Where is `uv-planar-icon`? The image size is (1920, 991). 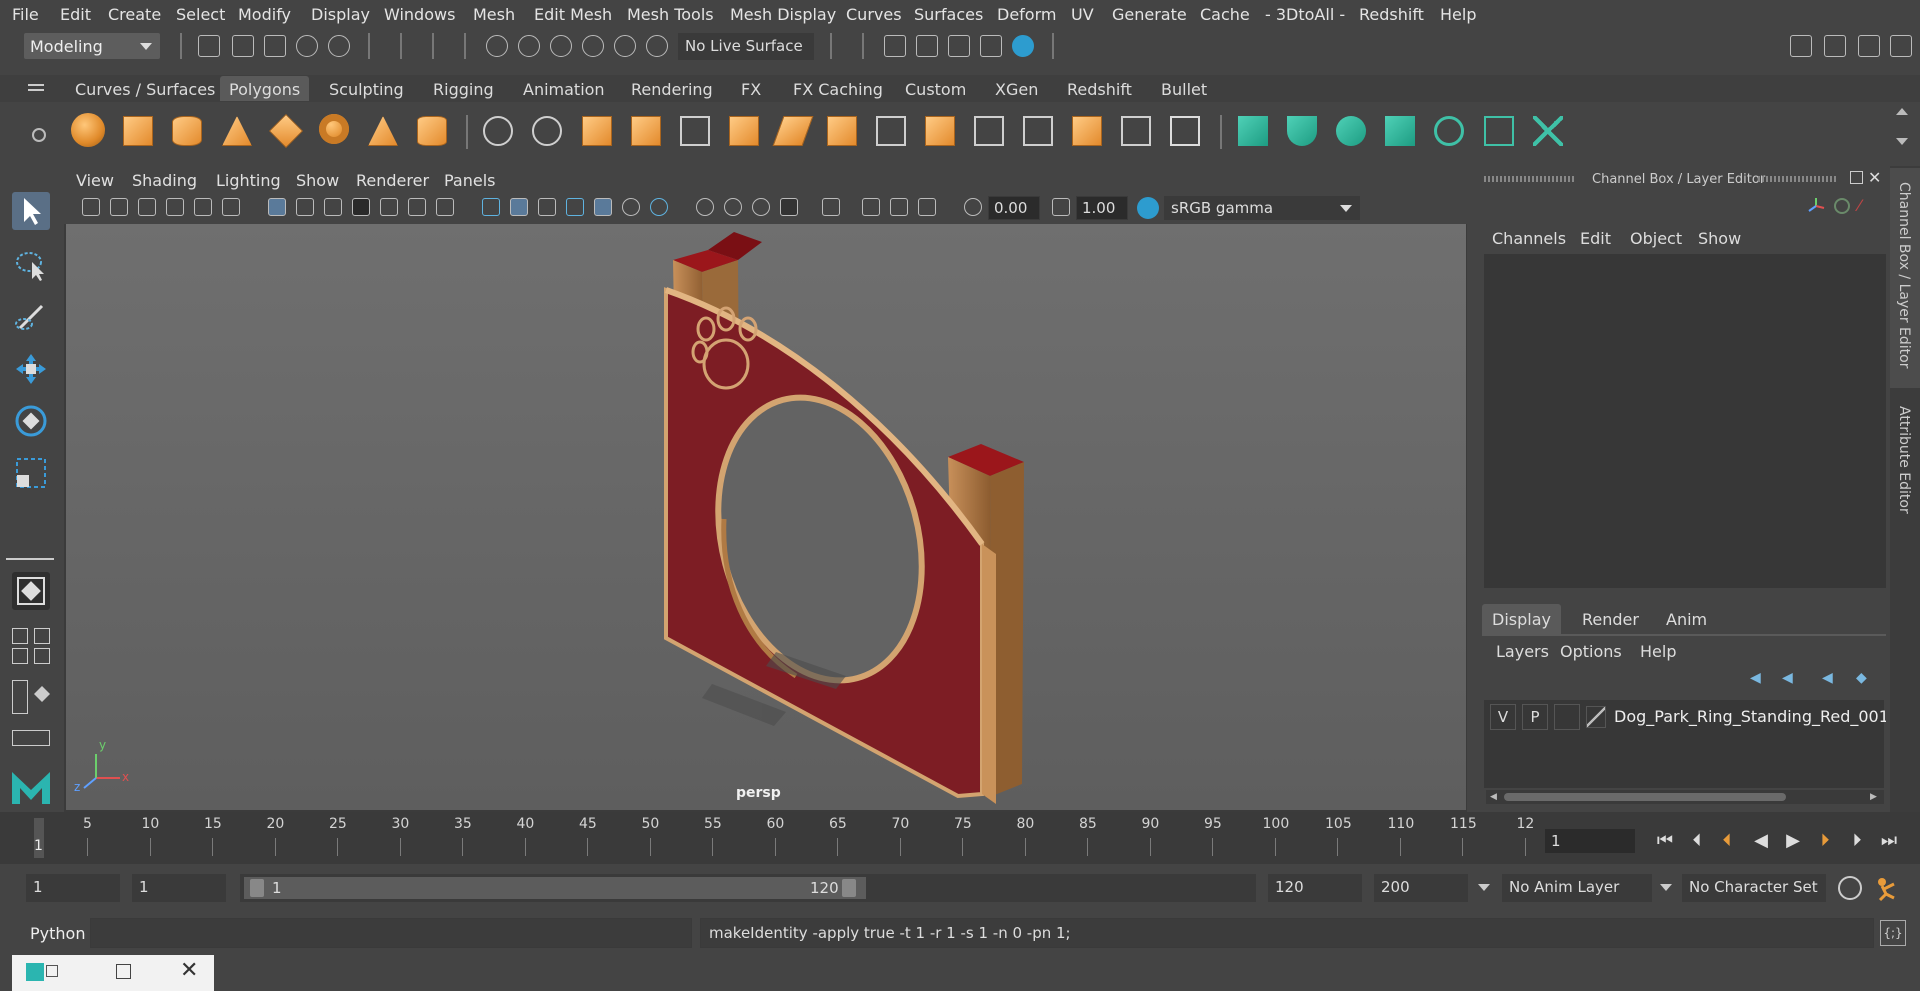 uv-planar-icon is located at coordinates (1253, 131).